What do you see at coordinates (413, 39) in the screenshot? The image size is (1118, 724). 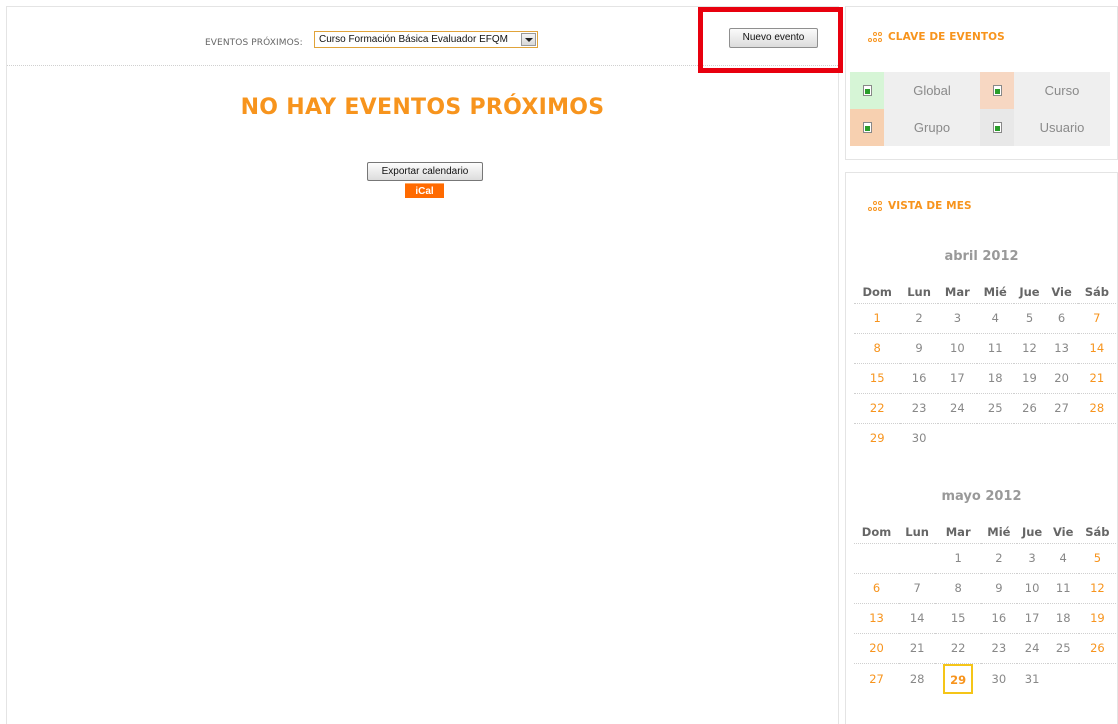 I see `course-select-value: Curso Formación Básica Evaluador EFQM` at bounding box center [413, 39].